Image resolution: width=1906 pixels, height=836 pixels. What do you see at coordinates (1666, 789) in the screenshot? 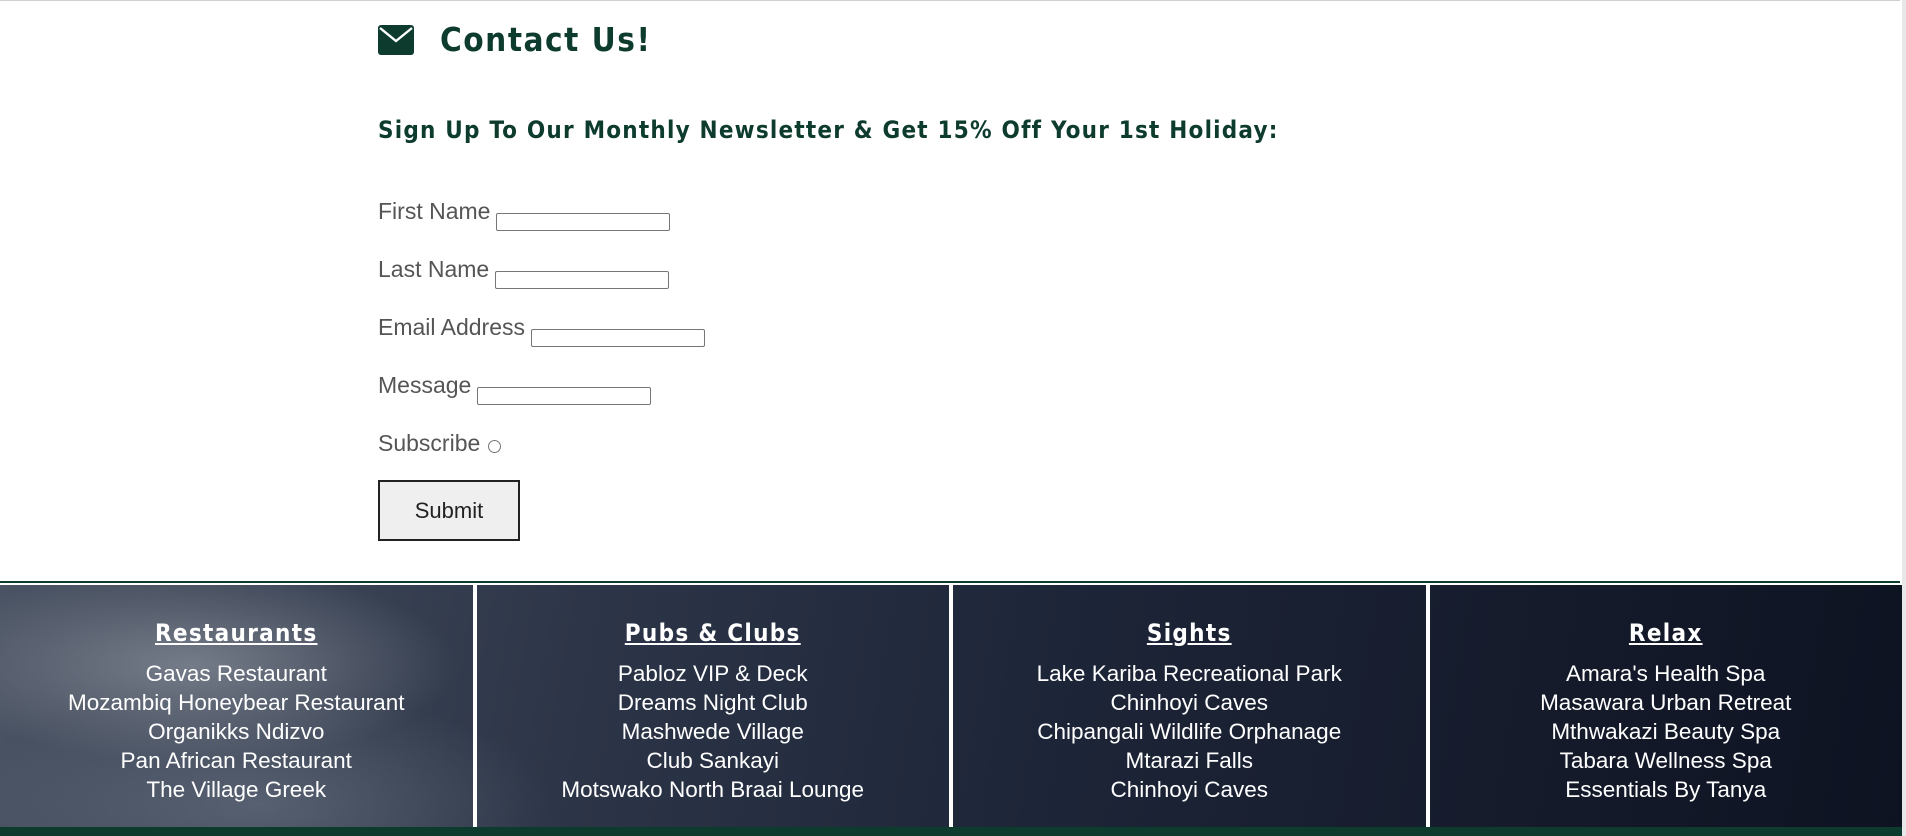
I see `footer-link: Essentials By Tanya` at bounding box center [1666, 789].